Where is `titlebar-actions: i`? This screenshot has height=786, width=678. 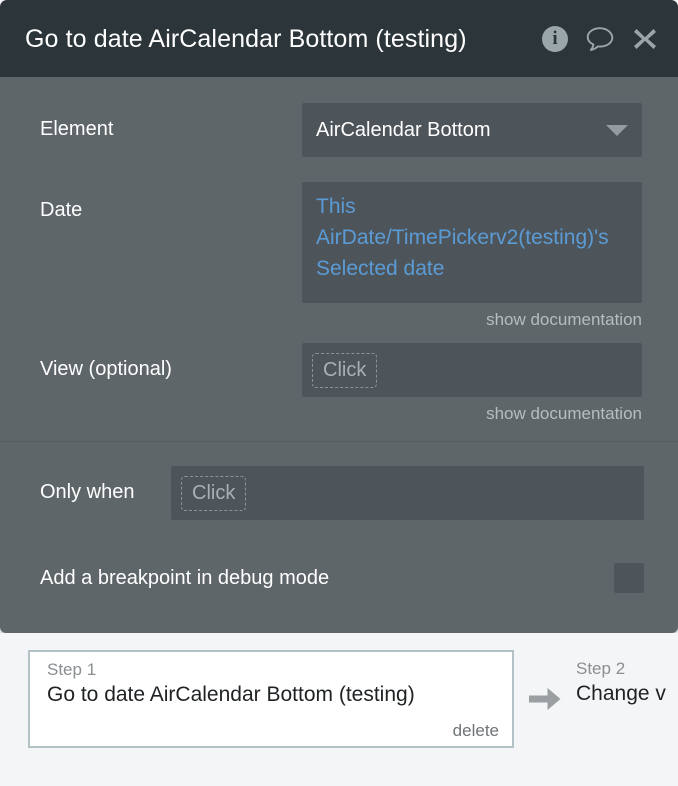 titlebar-actions: i is located at coordinates (604, 39).